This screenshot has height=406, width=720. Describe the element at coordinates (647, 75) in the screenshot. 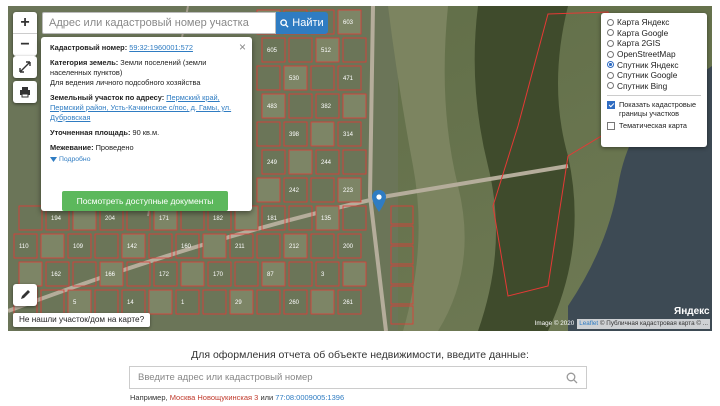

I see `layer-option-label: Спутник Google` at that location.